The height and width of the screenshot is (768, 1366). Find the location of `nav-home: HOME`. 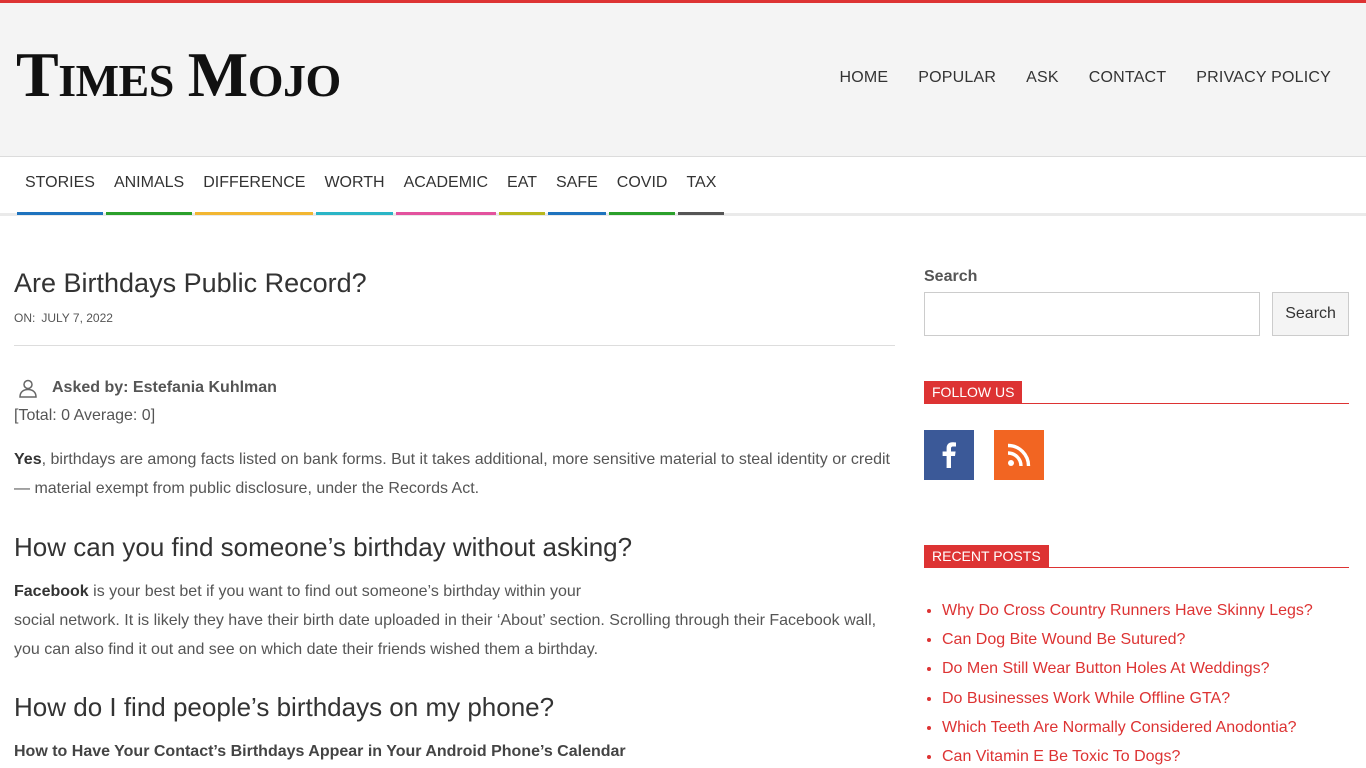

nav-home: HOME is located at coordinates (863, 78).